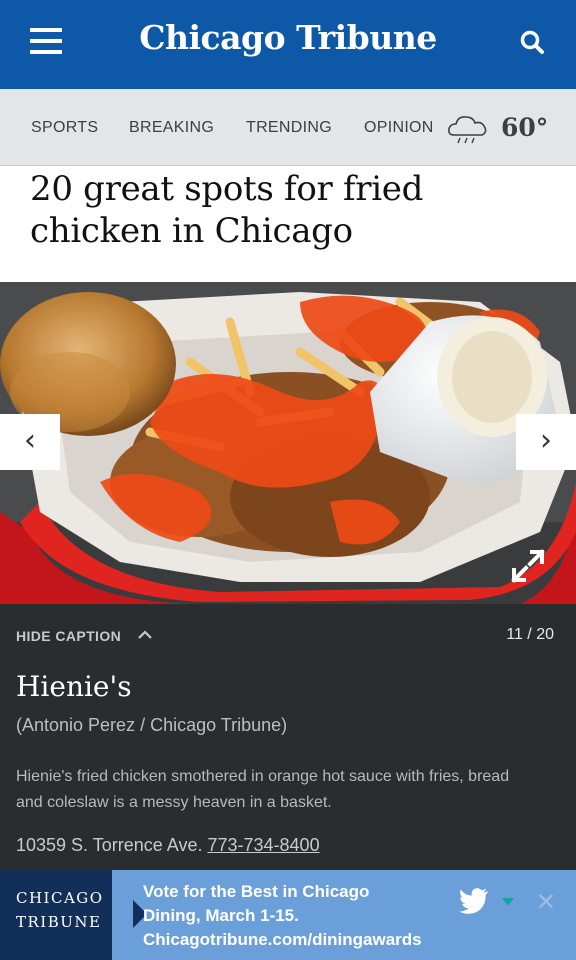 The height and width of the screenshot is (960, 576). What do you see at coordinates (256, 891) in the screenshot?
I see `ad-line1: Vote for the Best in Chicago` at bounding box center [256, 891].